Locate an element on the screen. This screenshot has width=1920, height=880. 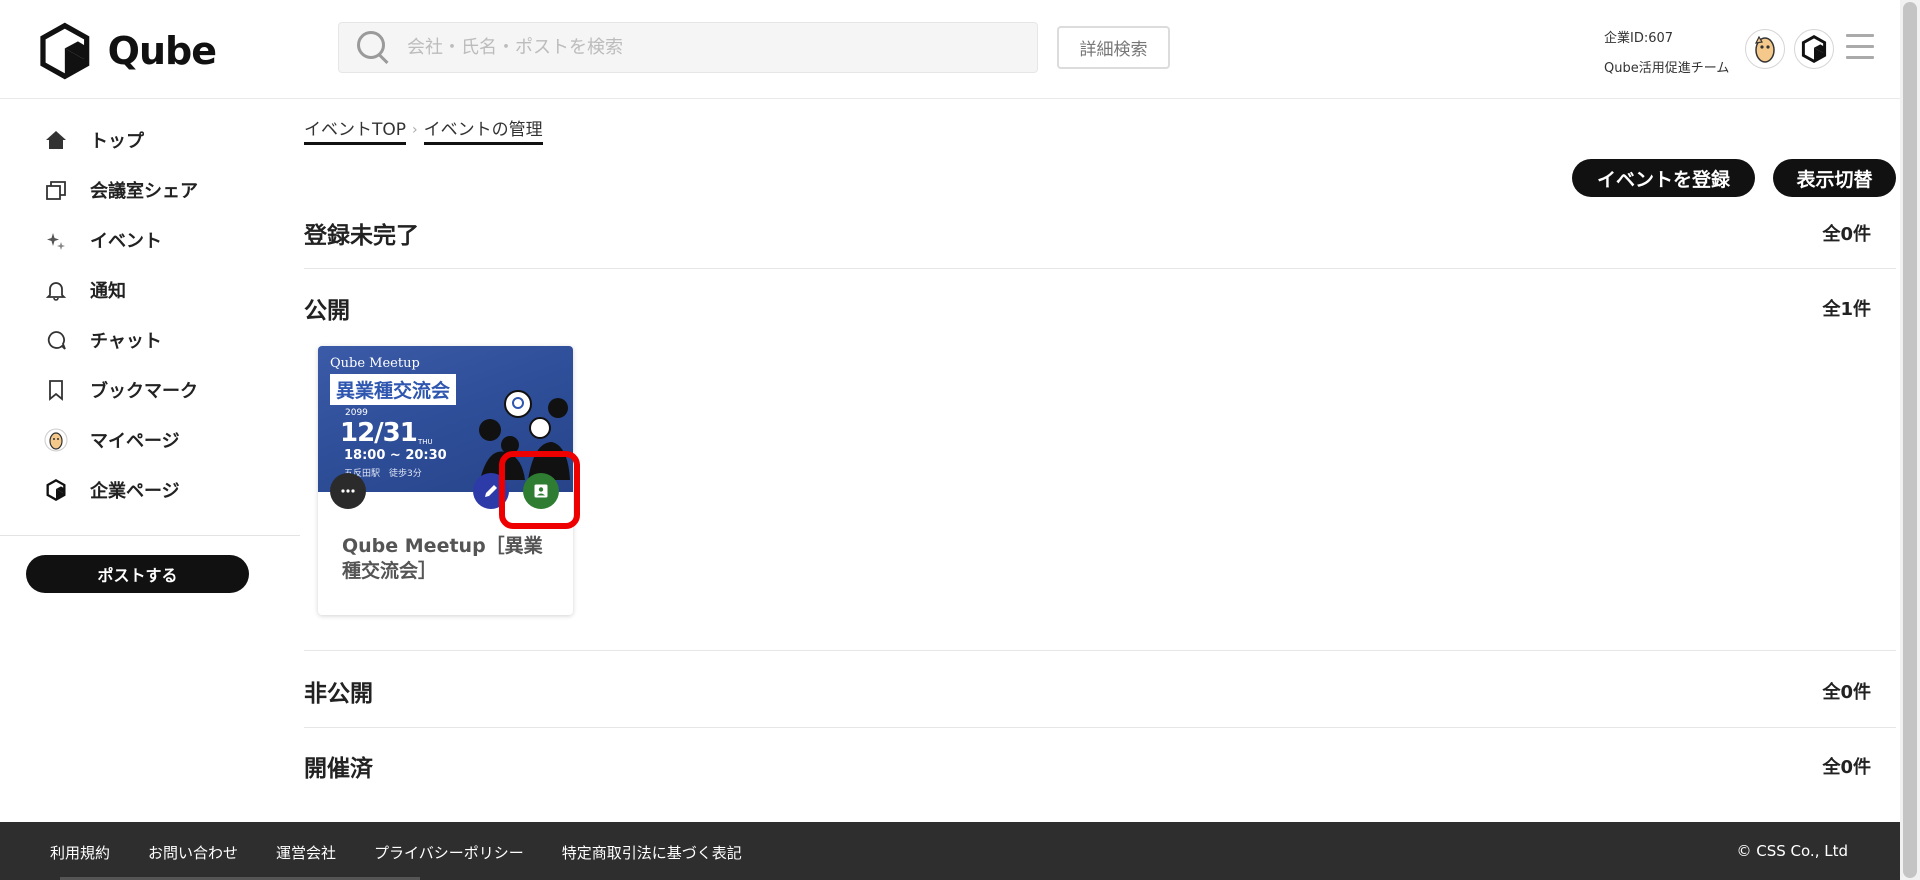
company-avatar is located at coordinates (1814, 49).